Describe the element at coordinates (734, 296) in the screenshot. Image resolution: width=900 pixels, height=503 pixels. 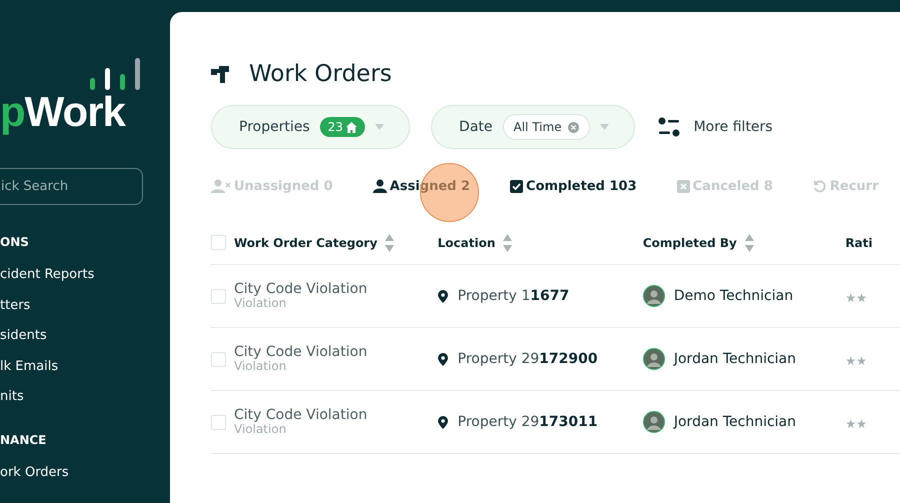
I see `technician-name: Demo Technician` at that location.